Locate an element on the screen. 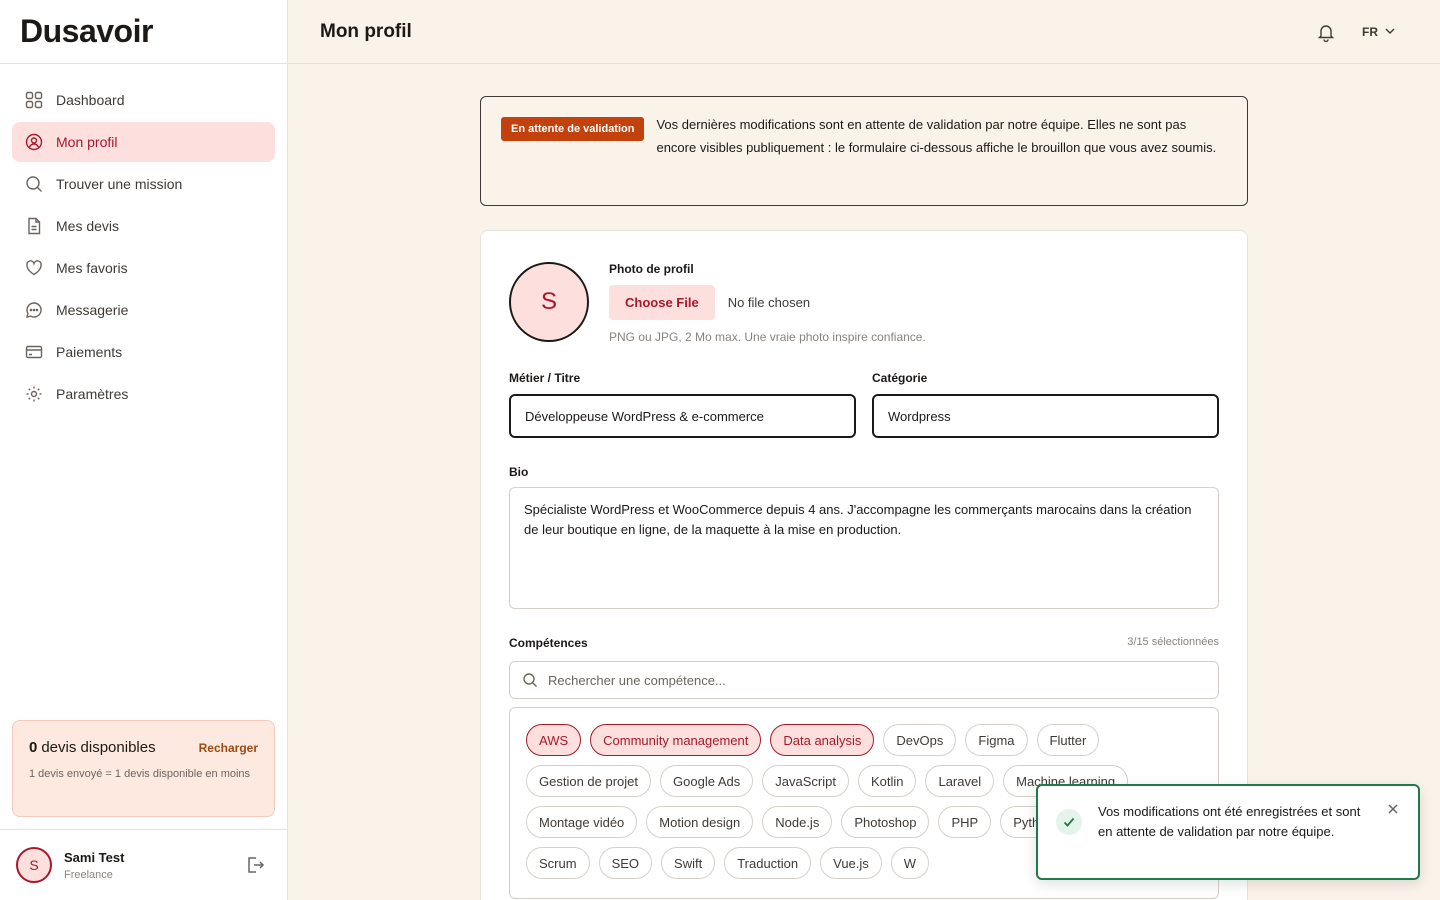 Image resolution: width=1440 pixels, height=900 pixels. sidebar-item-mon-profil: Mon profil is located at coordinates (143, 142).